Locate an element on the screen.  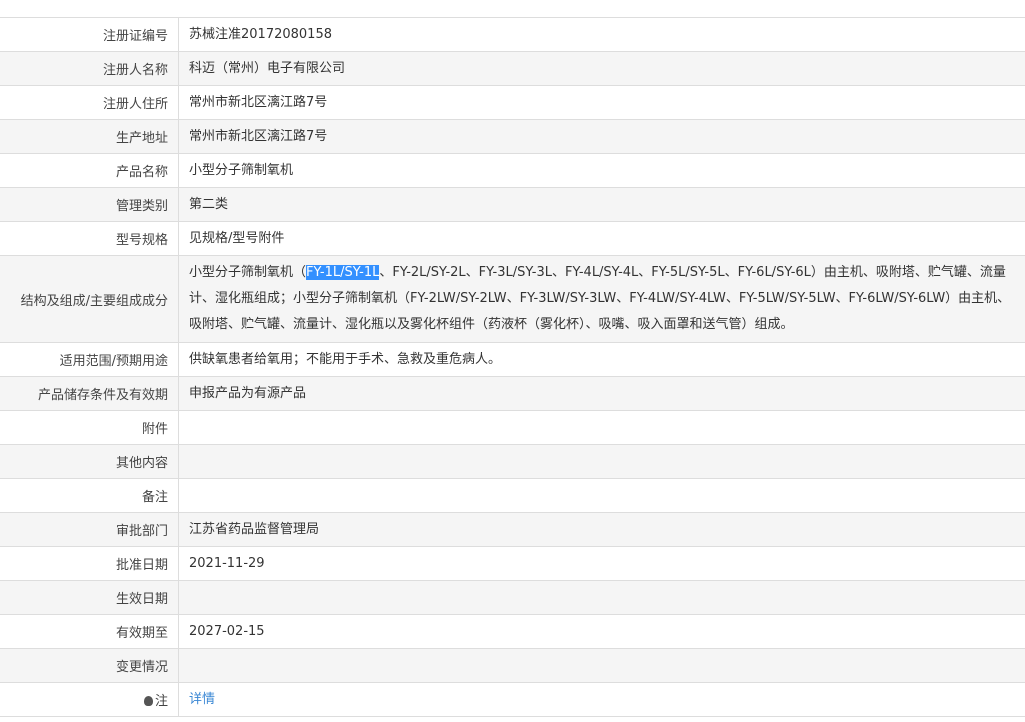
lightbulb-icon is located at coordinates (148, 701).